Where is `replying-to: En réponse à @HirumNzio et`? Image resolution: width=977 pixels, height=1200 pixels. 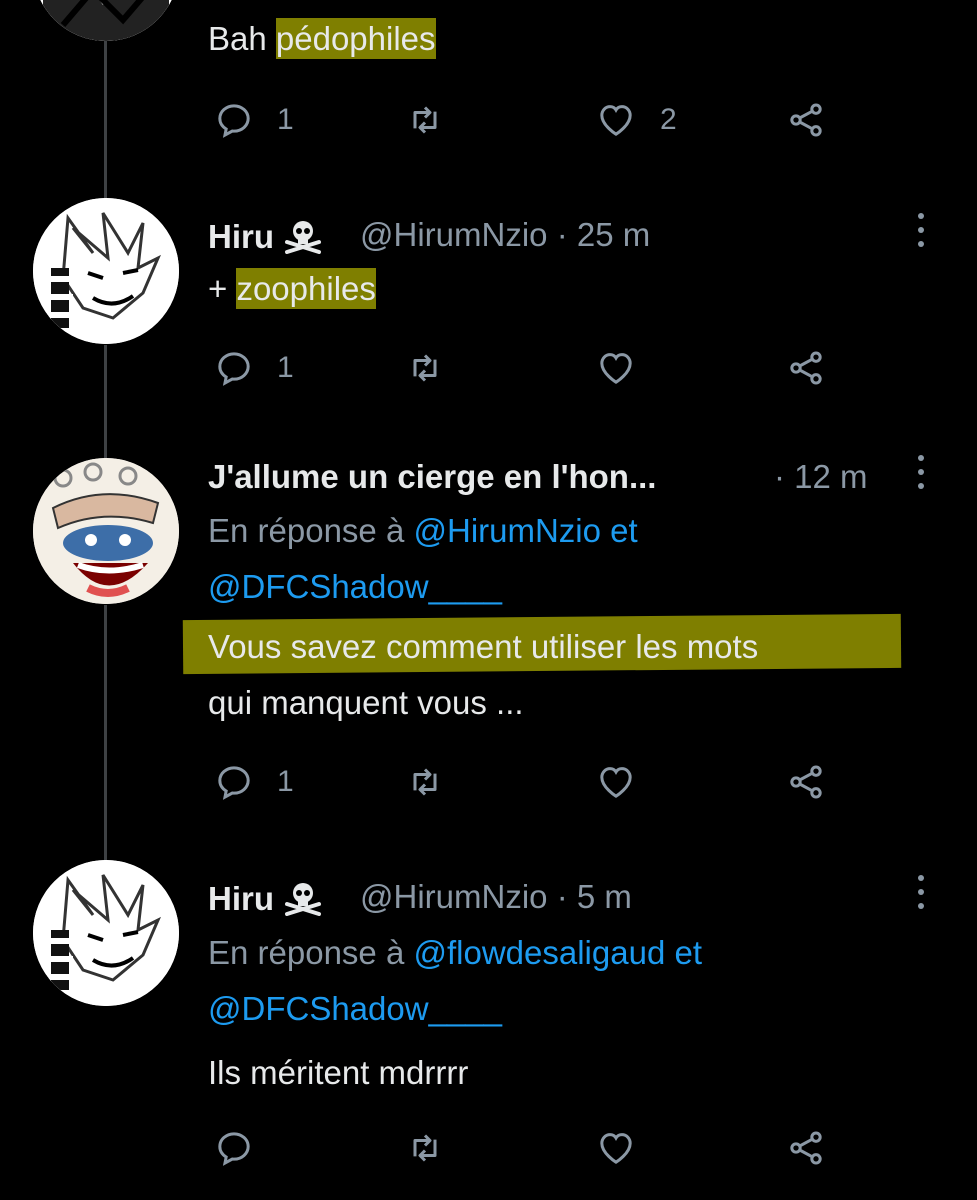 replying-to: En réponse à @HirumNzio et is located at coordinates (423, 531).